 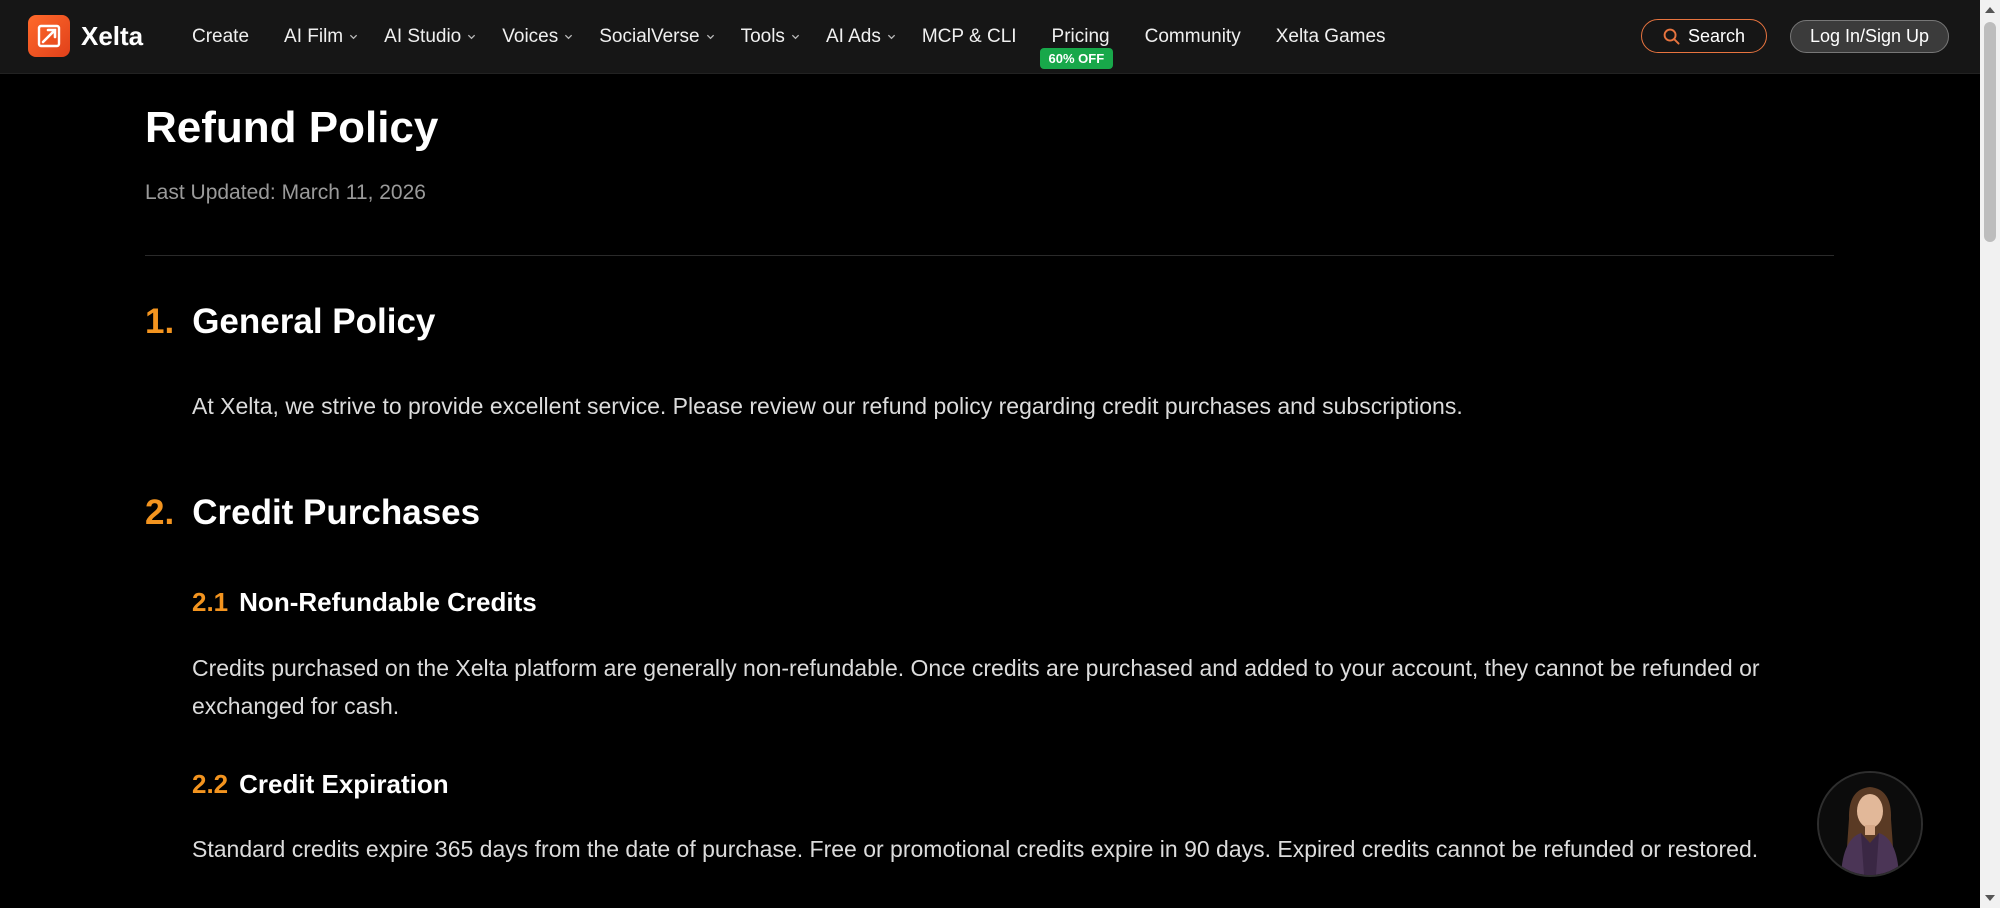 What do you see at coordinates (762, 36) in the screenshot?
I see `nav-item-label: Tools` at bounding box center [762, 36].